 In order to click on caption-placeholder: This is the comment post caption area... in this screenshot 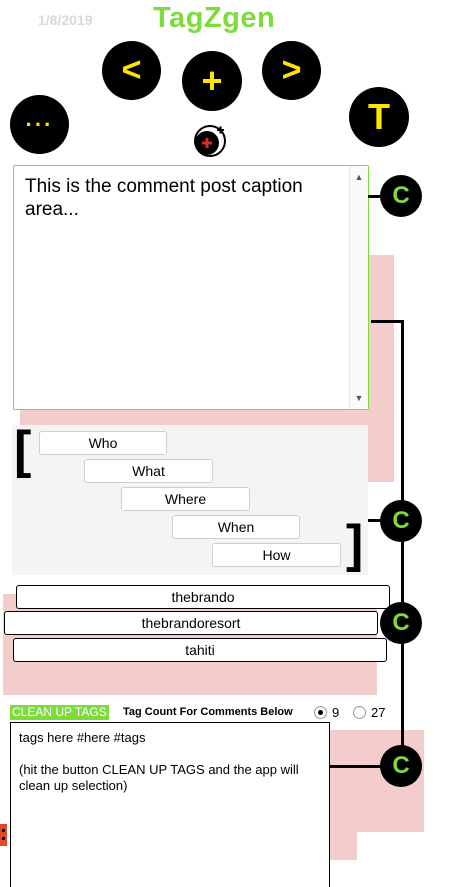, I will do `click(167, 198)`.